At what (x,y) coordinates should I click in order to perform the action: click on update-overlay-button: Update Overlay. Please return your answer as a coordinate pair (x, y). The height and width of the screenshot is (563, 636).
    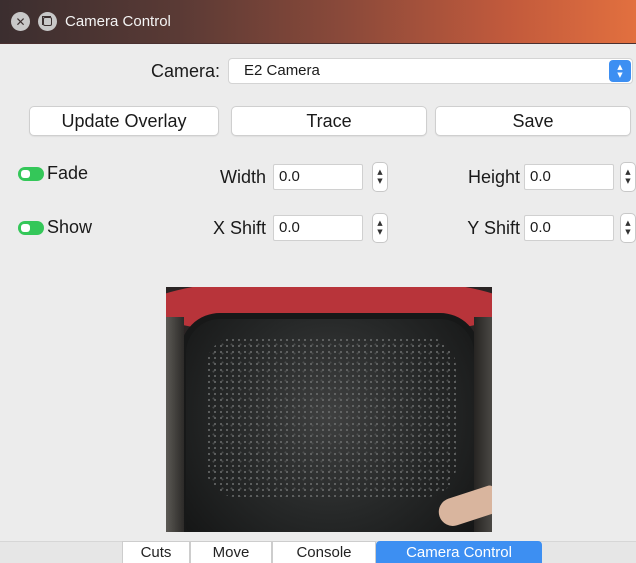
    Looking at the image, I should click on (124, 121).